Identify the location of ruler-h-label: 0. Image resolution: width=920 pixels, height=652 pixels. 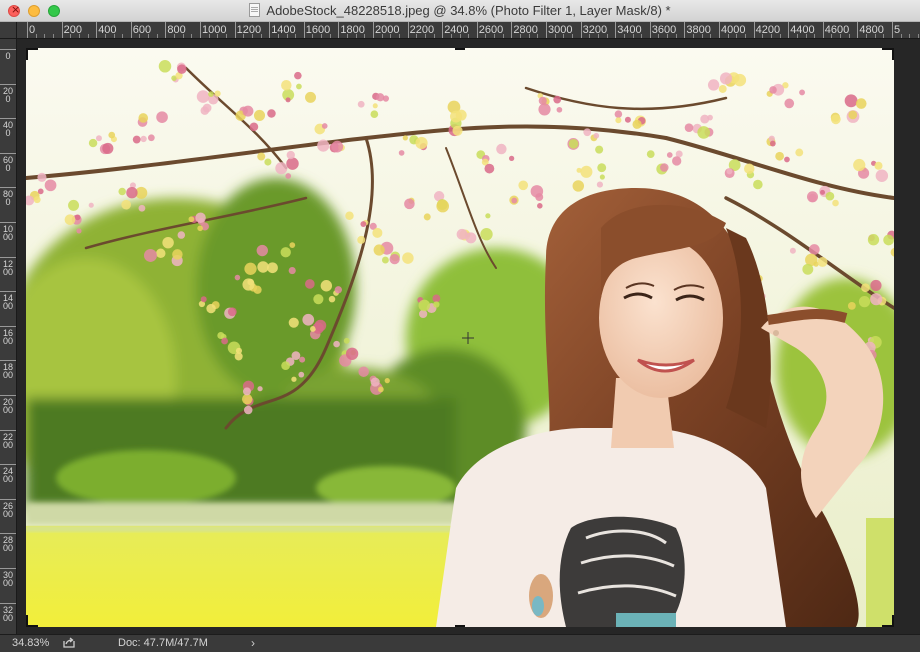
(32, 30).